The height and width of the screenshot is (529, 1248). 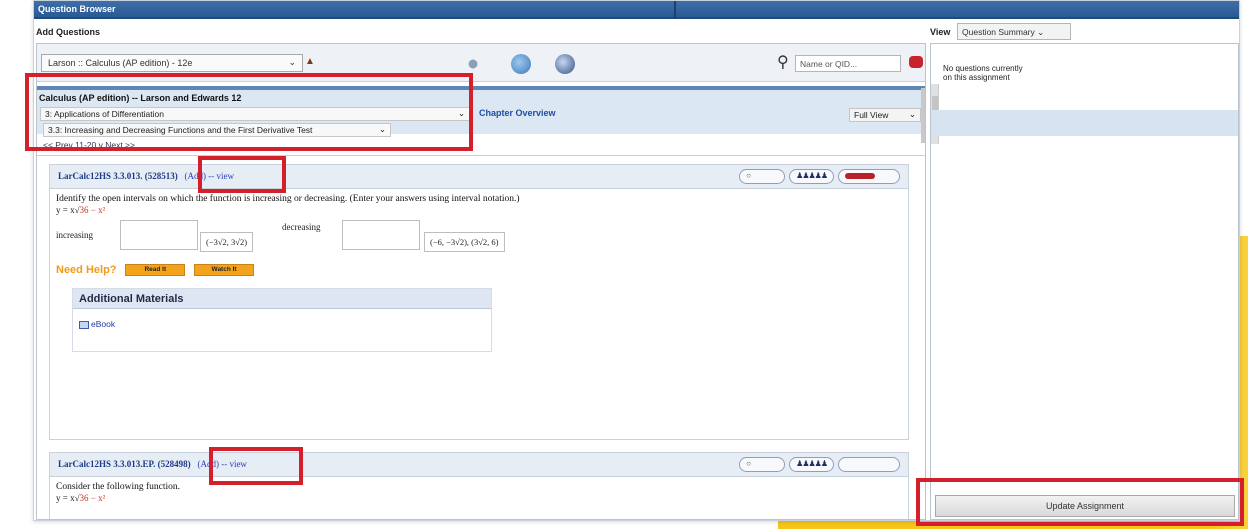 I want to click on globe-icon, so click(x=565, y=64).